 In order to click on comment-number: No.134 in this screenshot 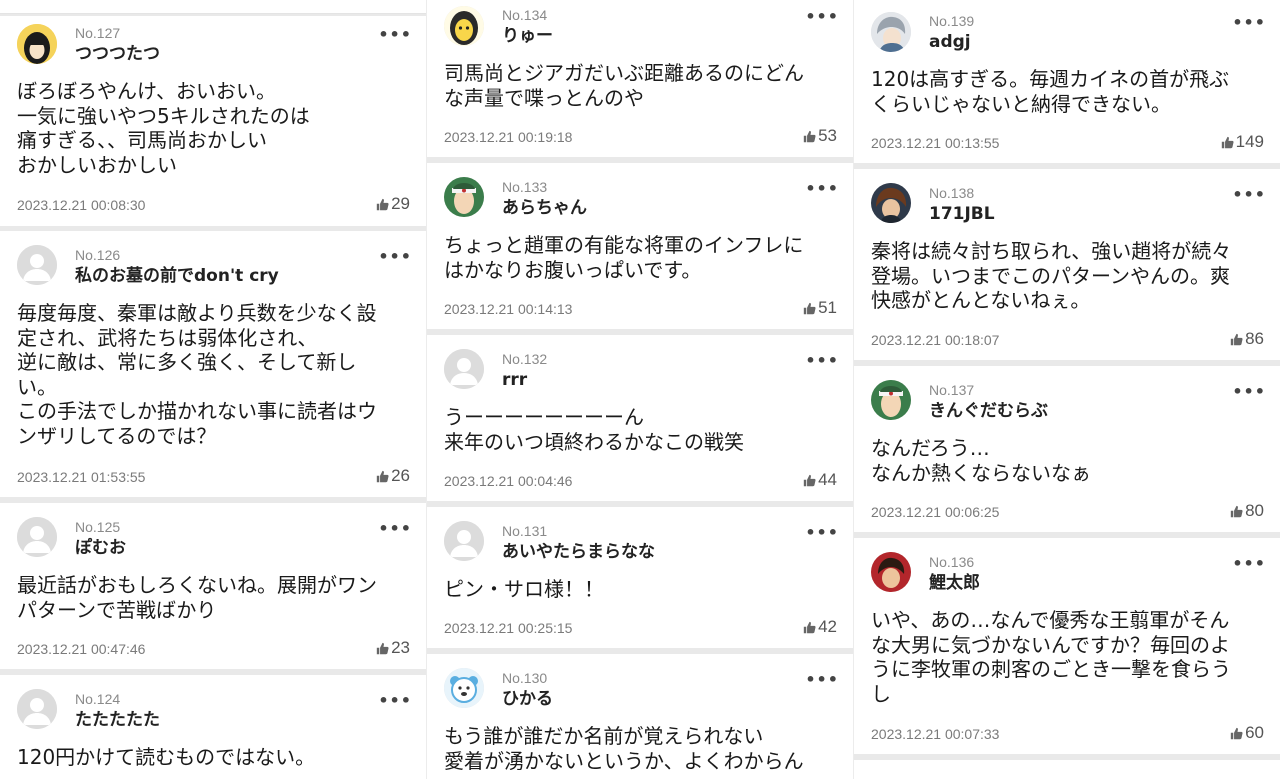, I will do `click(525, 15)`.